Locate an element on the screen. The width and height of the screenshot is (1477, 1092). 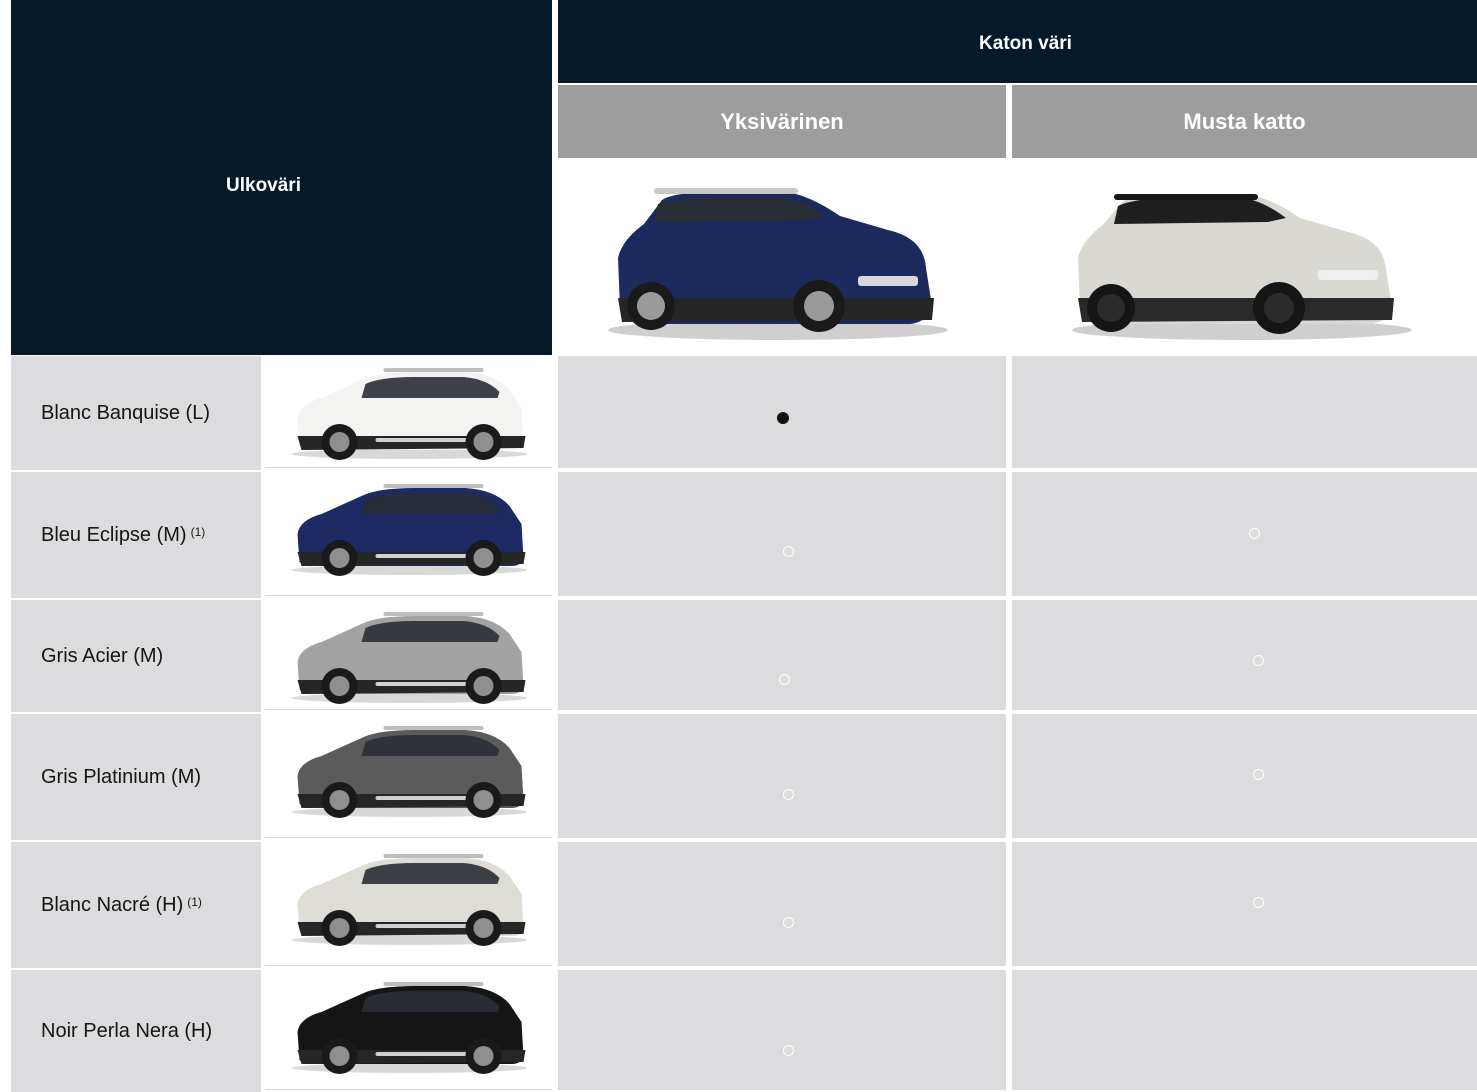
row-color-name: Gris Acier (M) is located at coordinates (136, 656).